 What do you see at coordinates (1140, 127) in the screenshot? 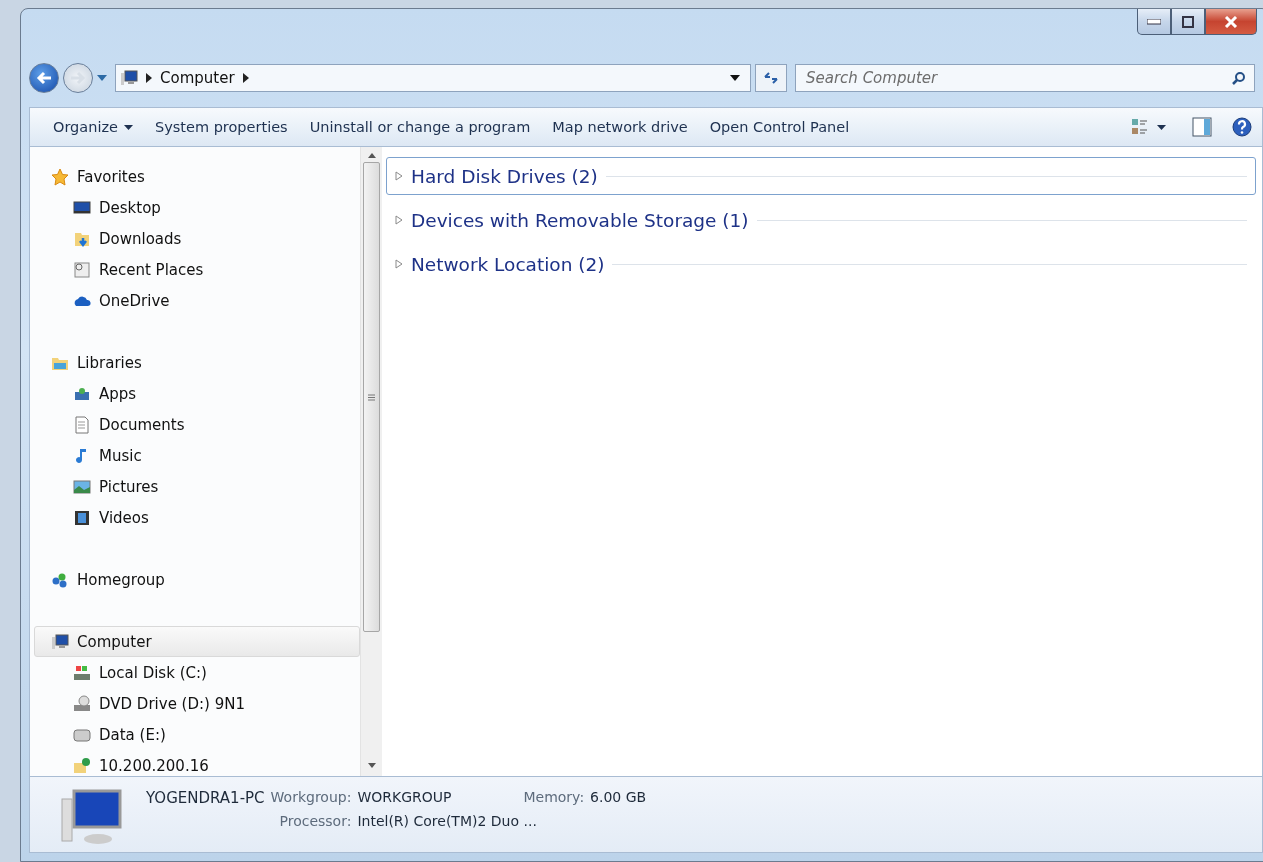
I see `view-options-icon` at bounding box center [1140, 127].